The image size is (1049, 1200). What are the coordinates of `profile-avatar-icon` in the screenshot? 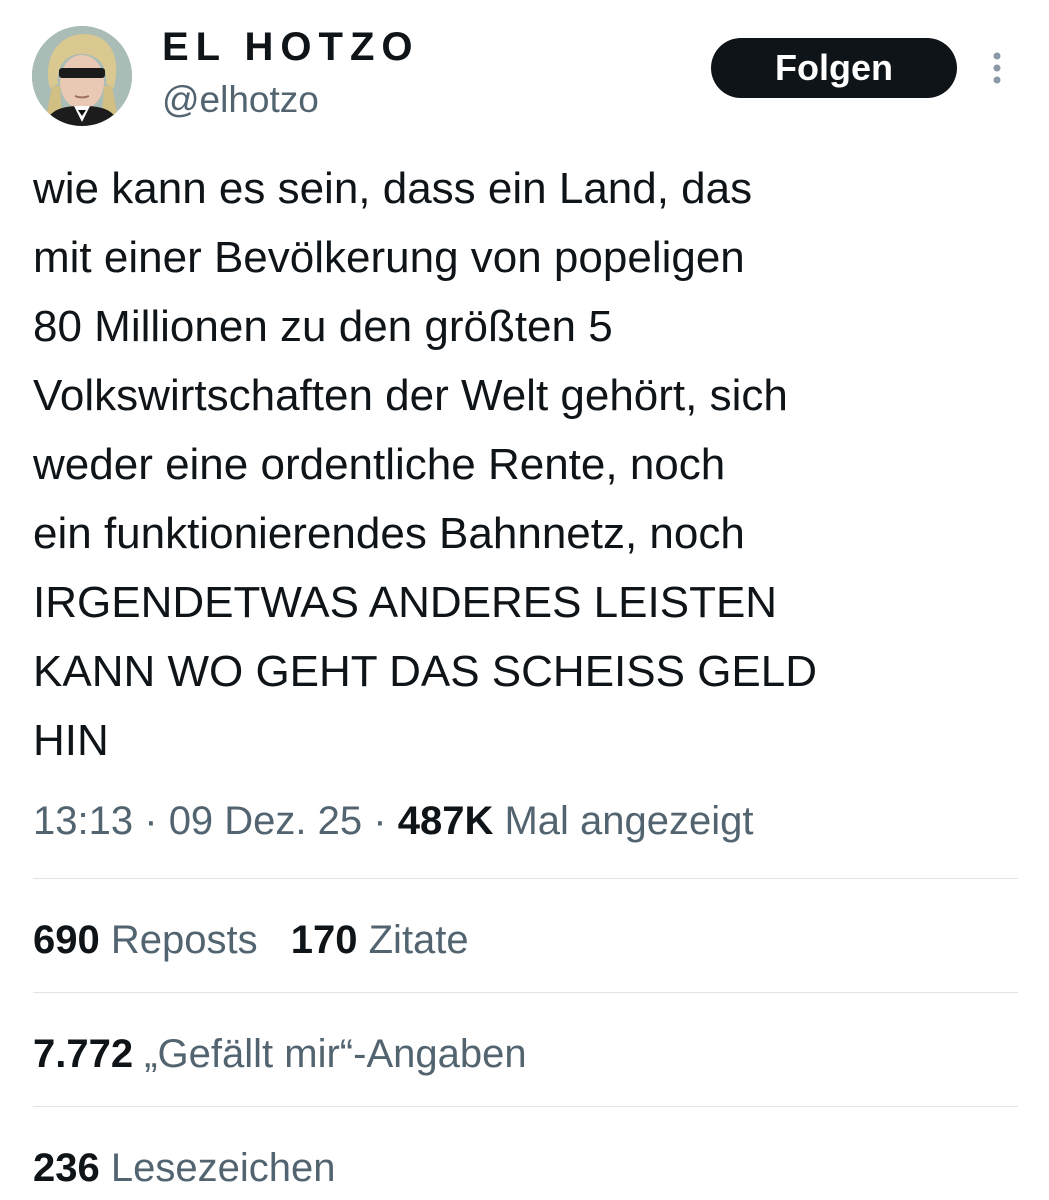 It's located at (82, 76).